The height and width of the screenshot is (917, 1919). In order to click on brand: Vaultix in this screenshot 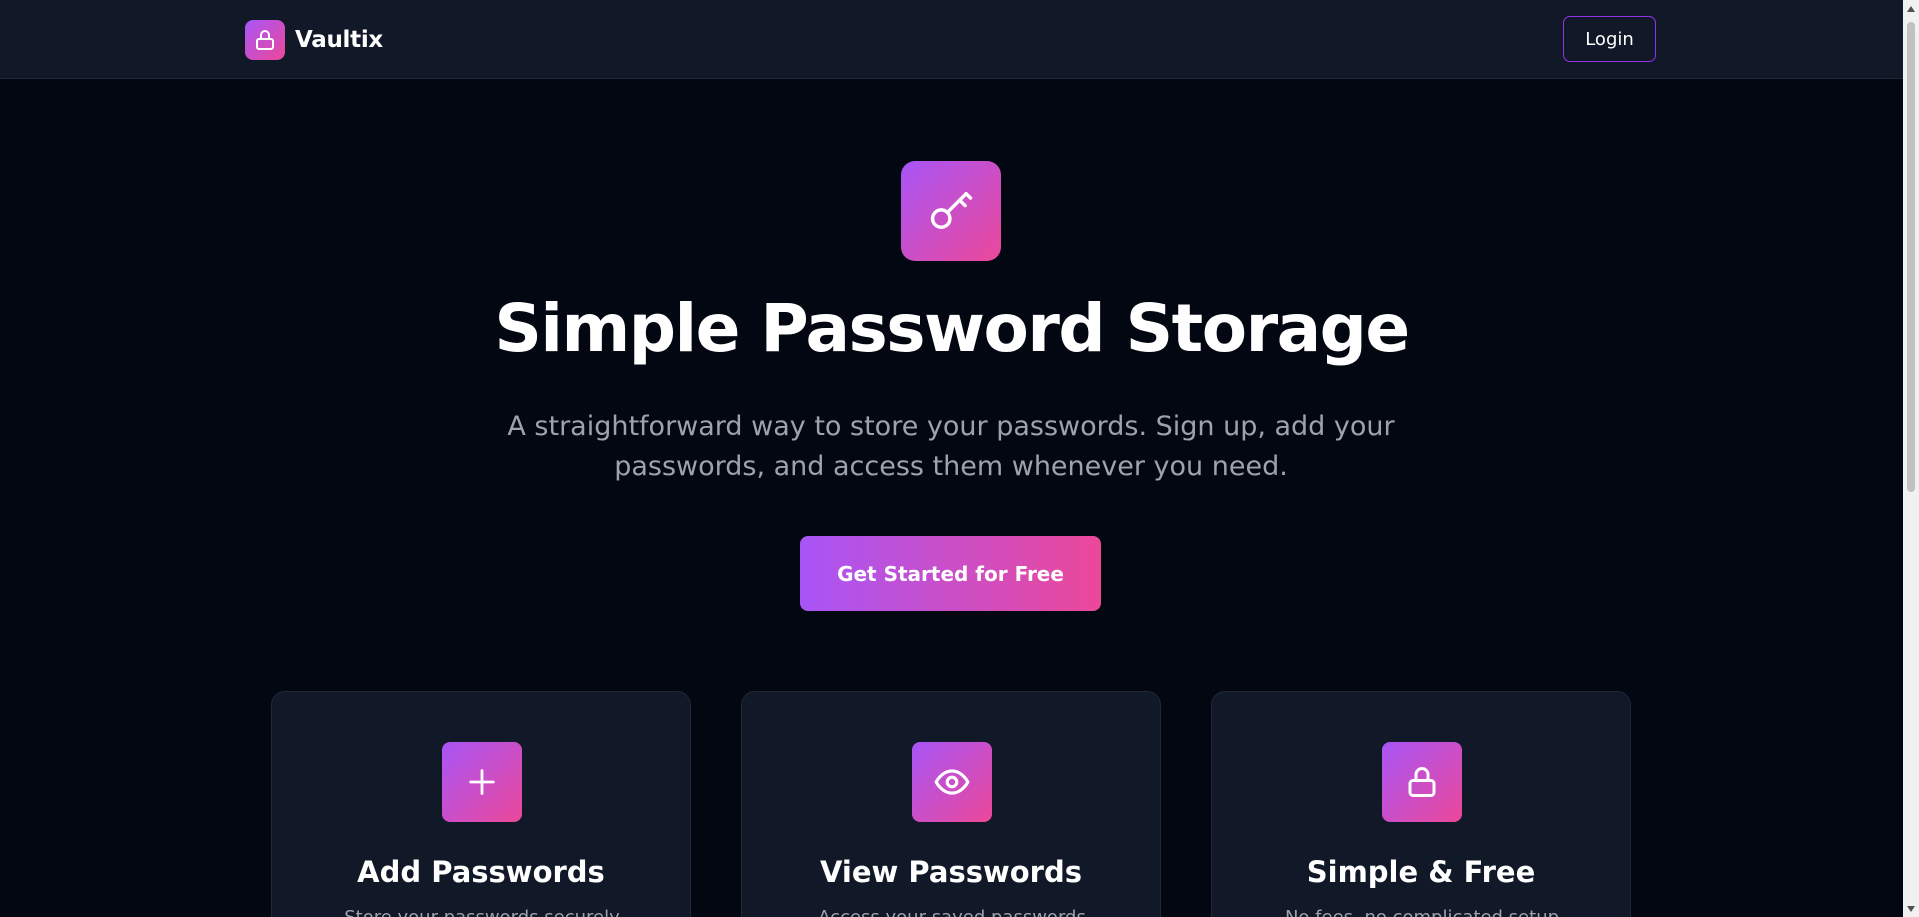, I will do `click(314, 40)`.